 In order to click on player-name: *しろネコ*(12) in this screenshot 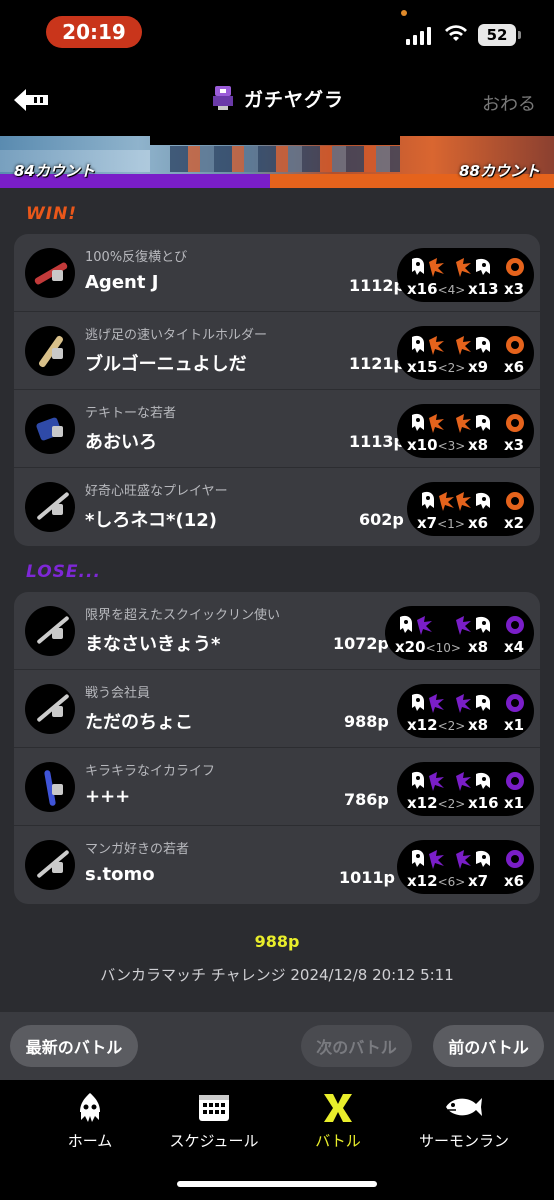, I will do `click(151, 520)`.